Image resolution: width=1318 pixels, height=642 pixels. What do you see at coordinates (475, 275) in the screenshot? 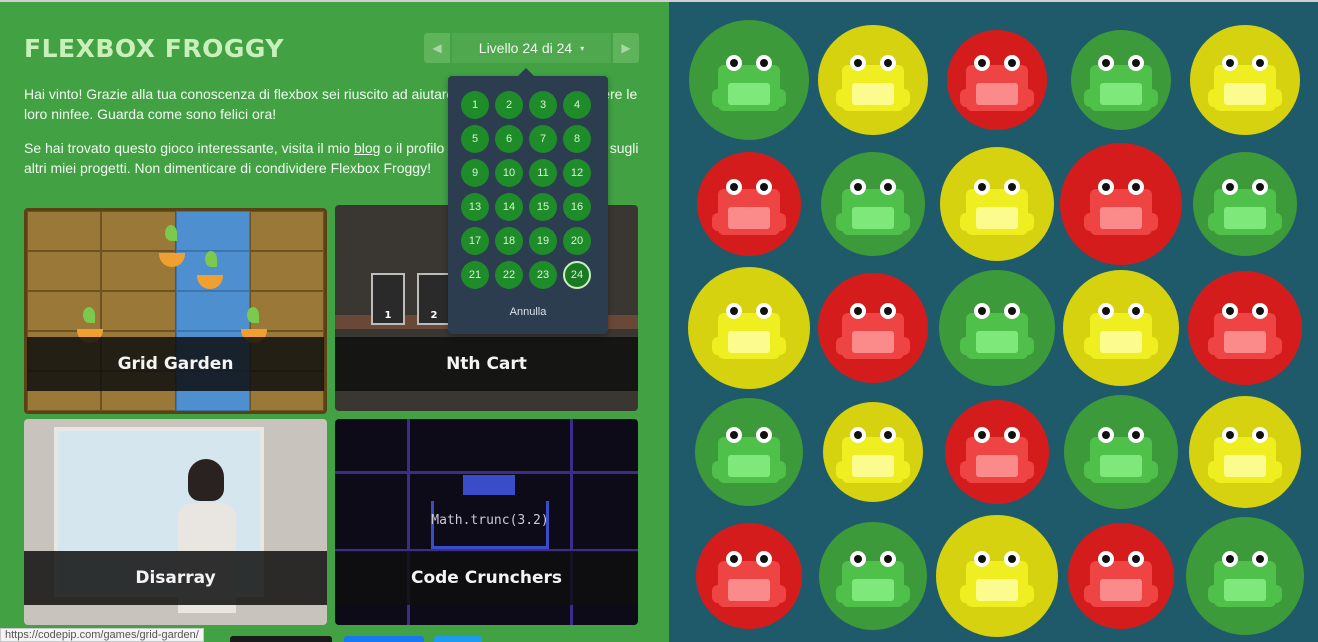
I see `level-button: 21` at bounding box center [475, 275].